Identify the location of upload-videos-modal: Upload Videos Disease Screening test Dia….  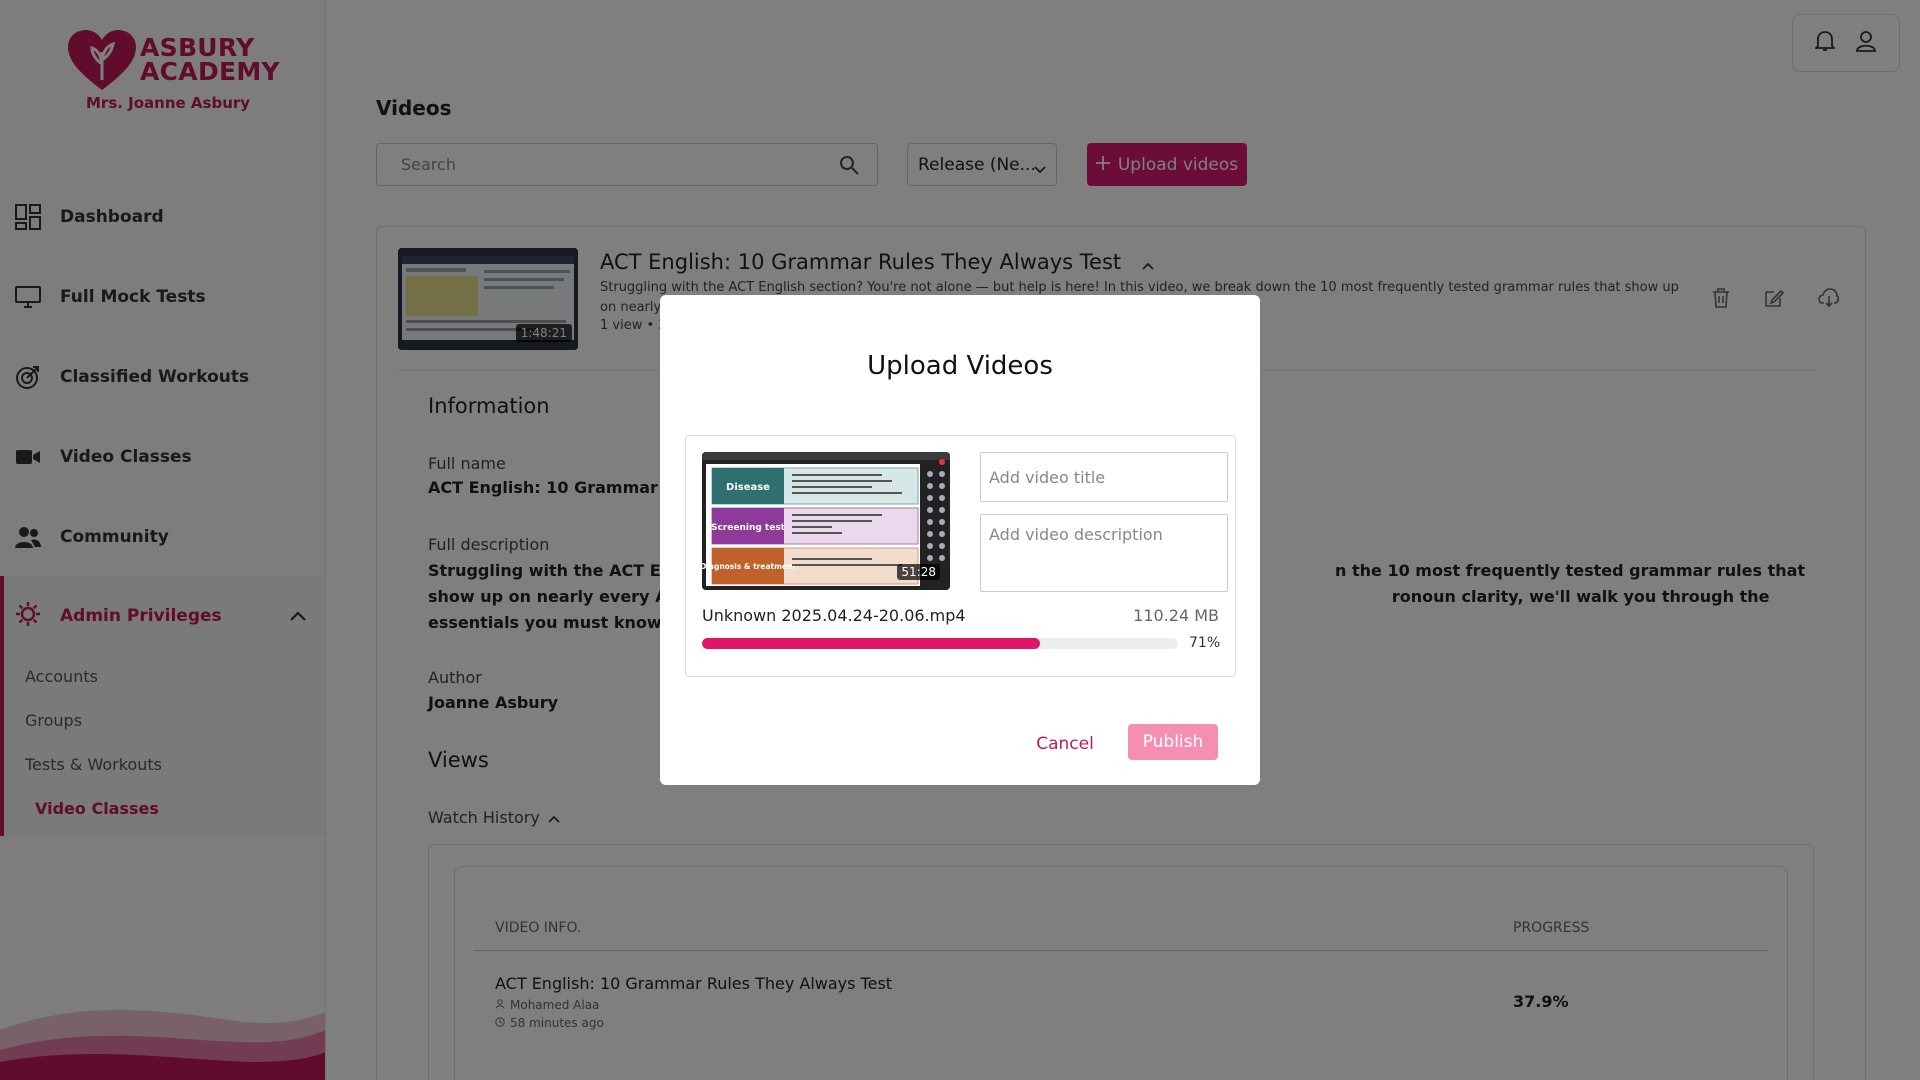
(960, 540).